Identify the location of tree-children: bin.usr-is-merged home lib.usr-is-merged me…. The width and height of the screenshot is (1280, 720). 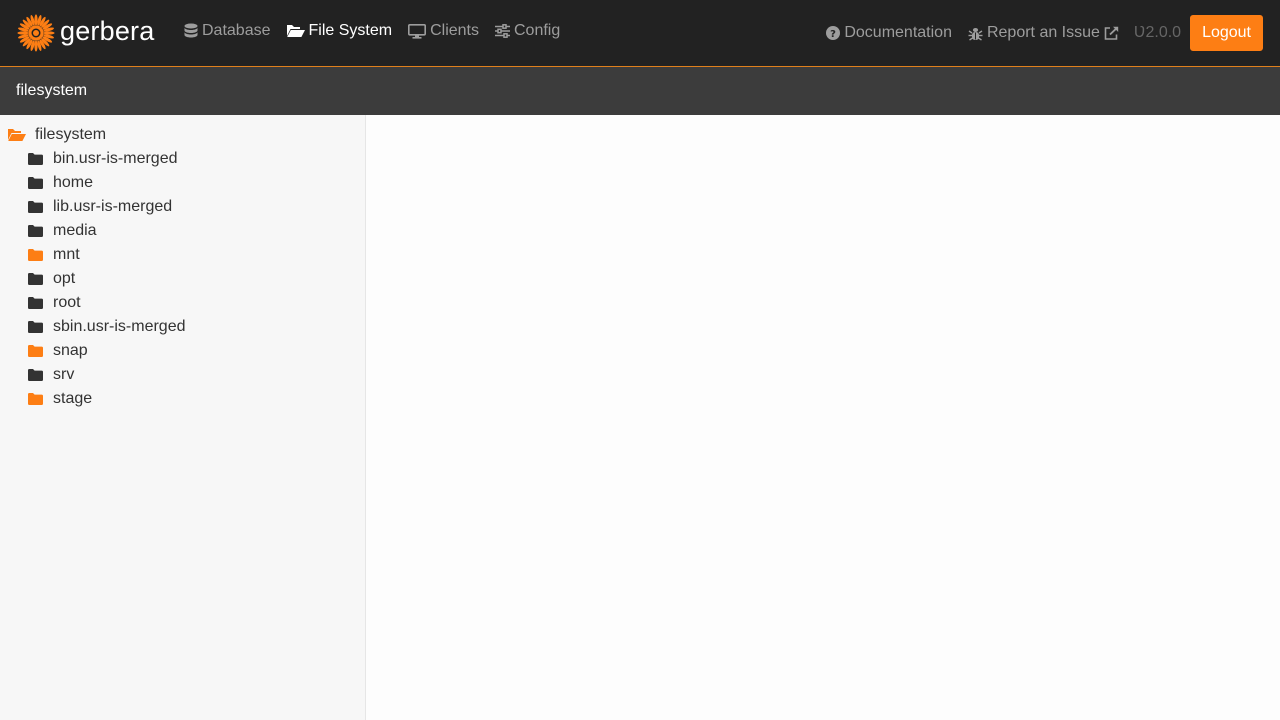
(182, 279).